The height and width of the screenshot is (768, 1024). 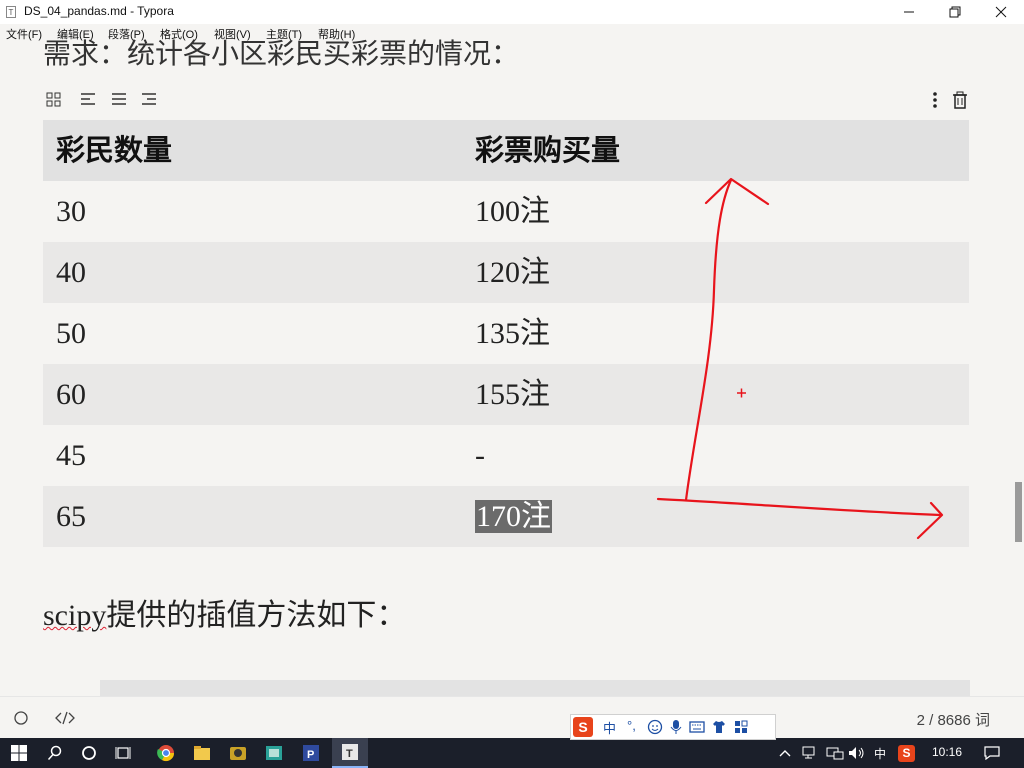 What do you see at coordinates (512, 753) in the screenshot?
I see `windows-taskbar: P T 中 S 10:16` at bounding box center [512, 753].